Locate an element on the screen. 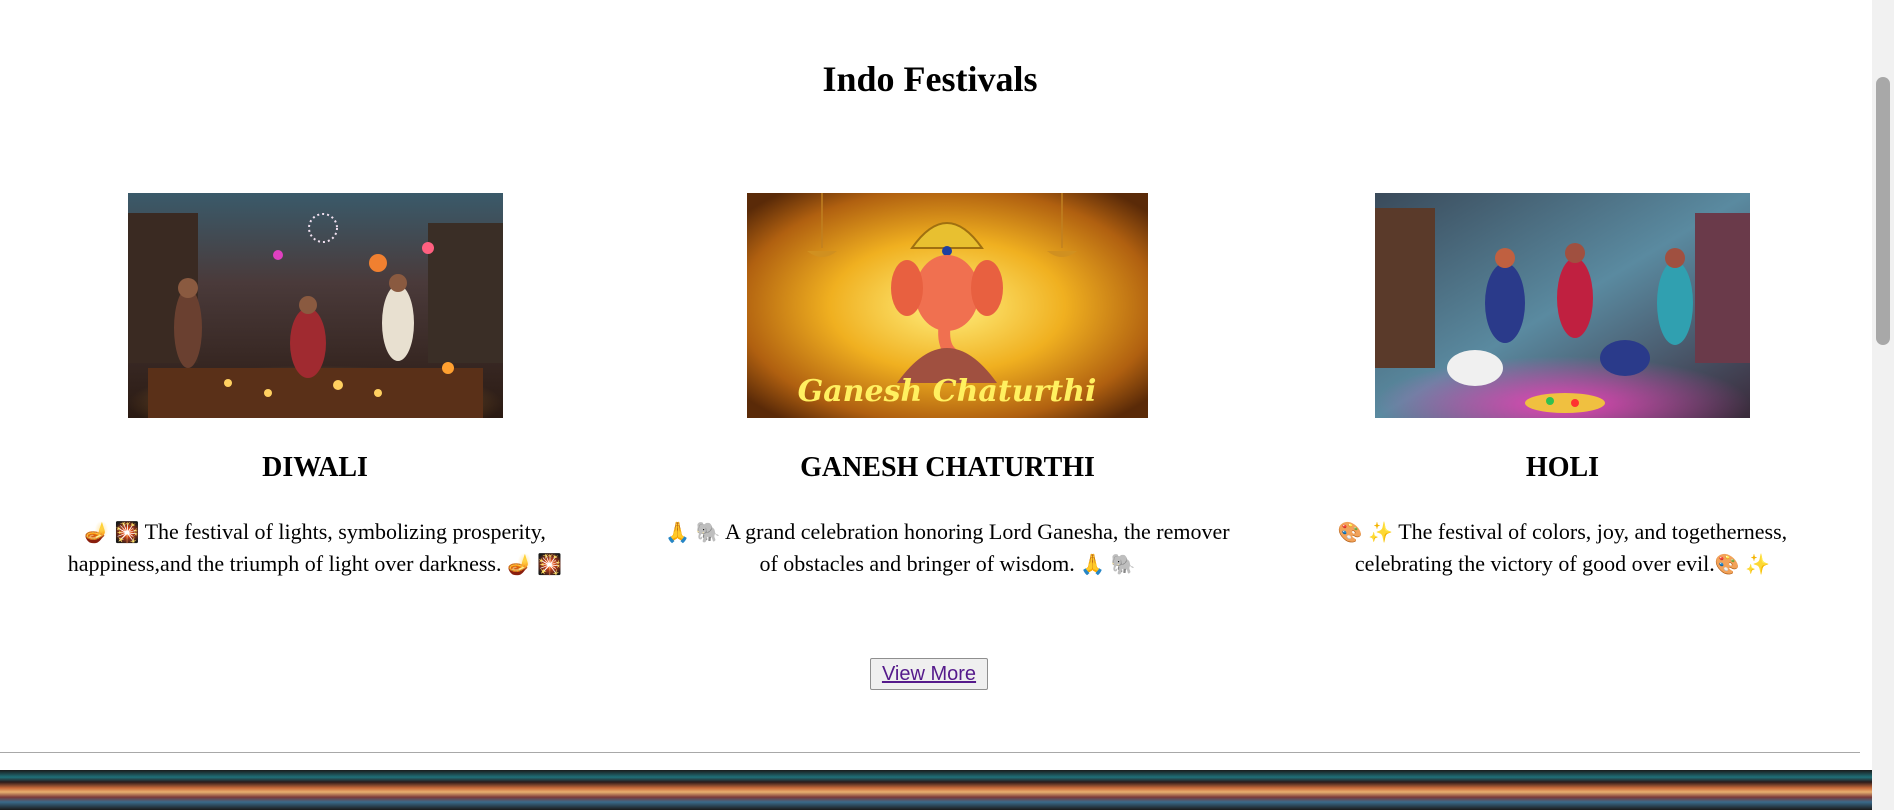 This screenshot has width=1894, height=810. diwali-image is located at coordinates (315, 305).